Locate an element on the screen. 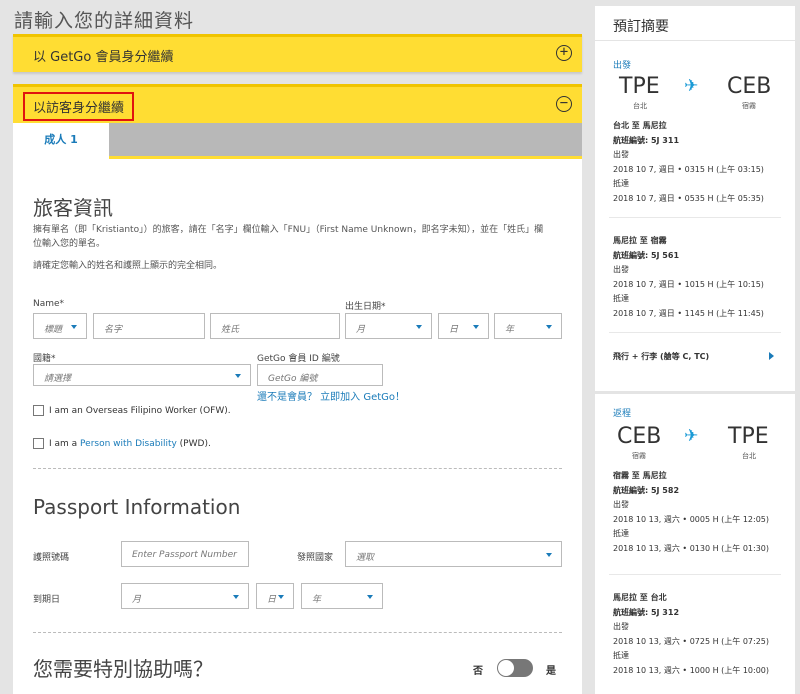 This screenshot has width=800, height=694. passport-number-field: Enter Passport Number is located at coordinates (185, 554).